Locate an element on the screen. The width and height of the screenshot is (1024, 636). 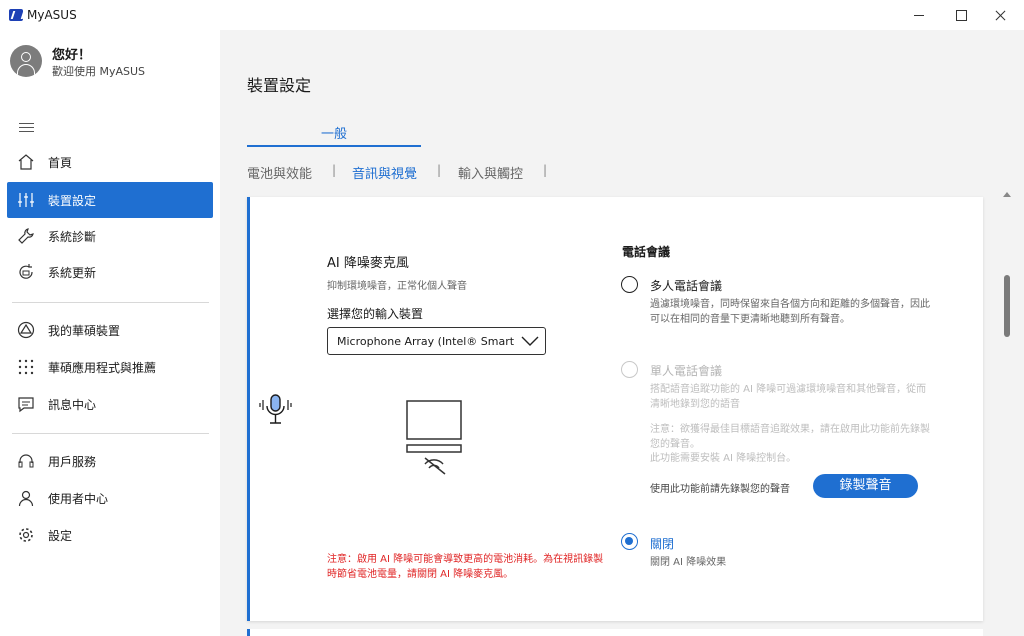
off-desc: 關閉 AI 降噪效果 is located at coordinates (688, 562).